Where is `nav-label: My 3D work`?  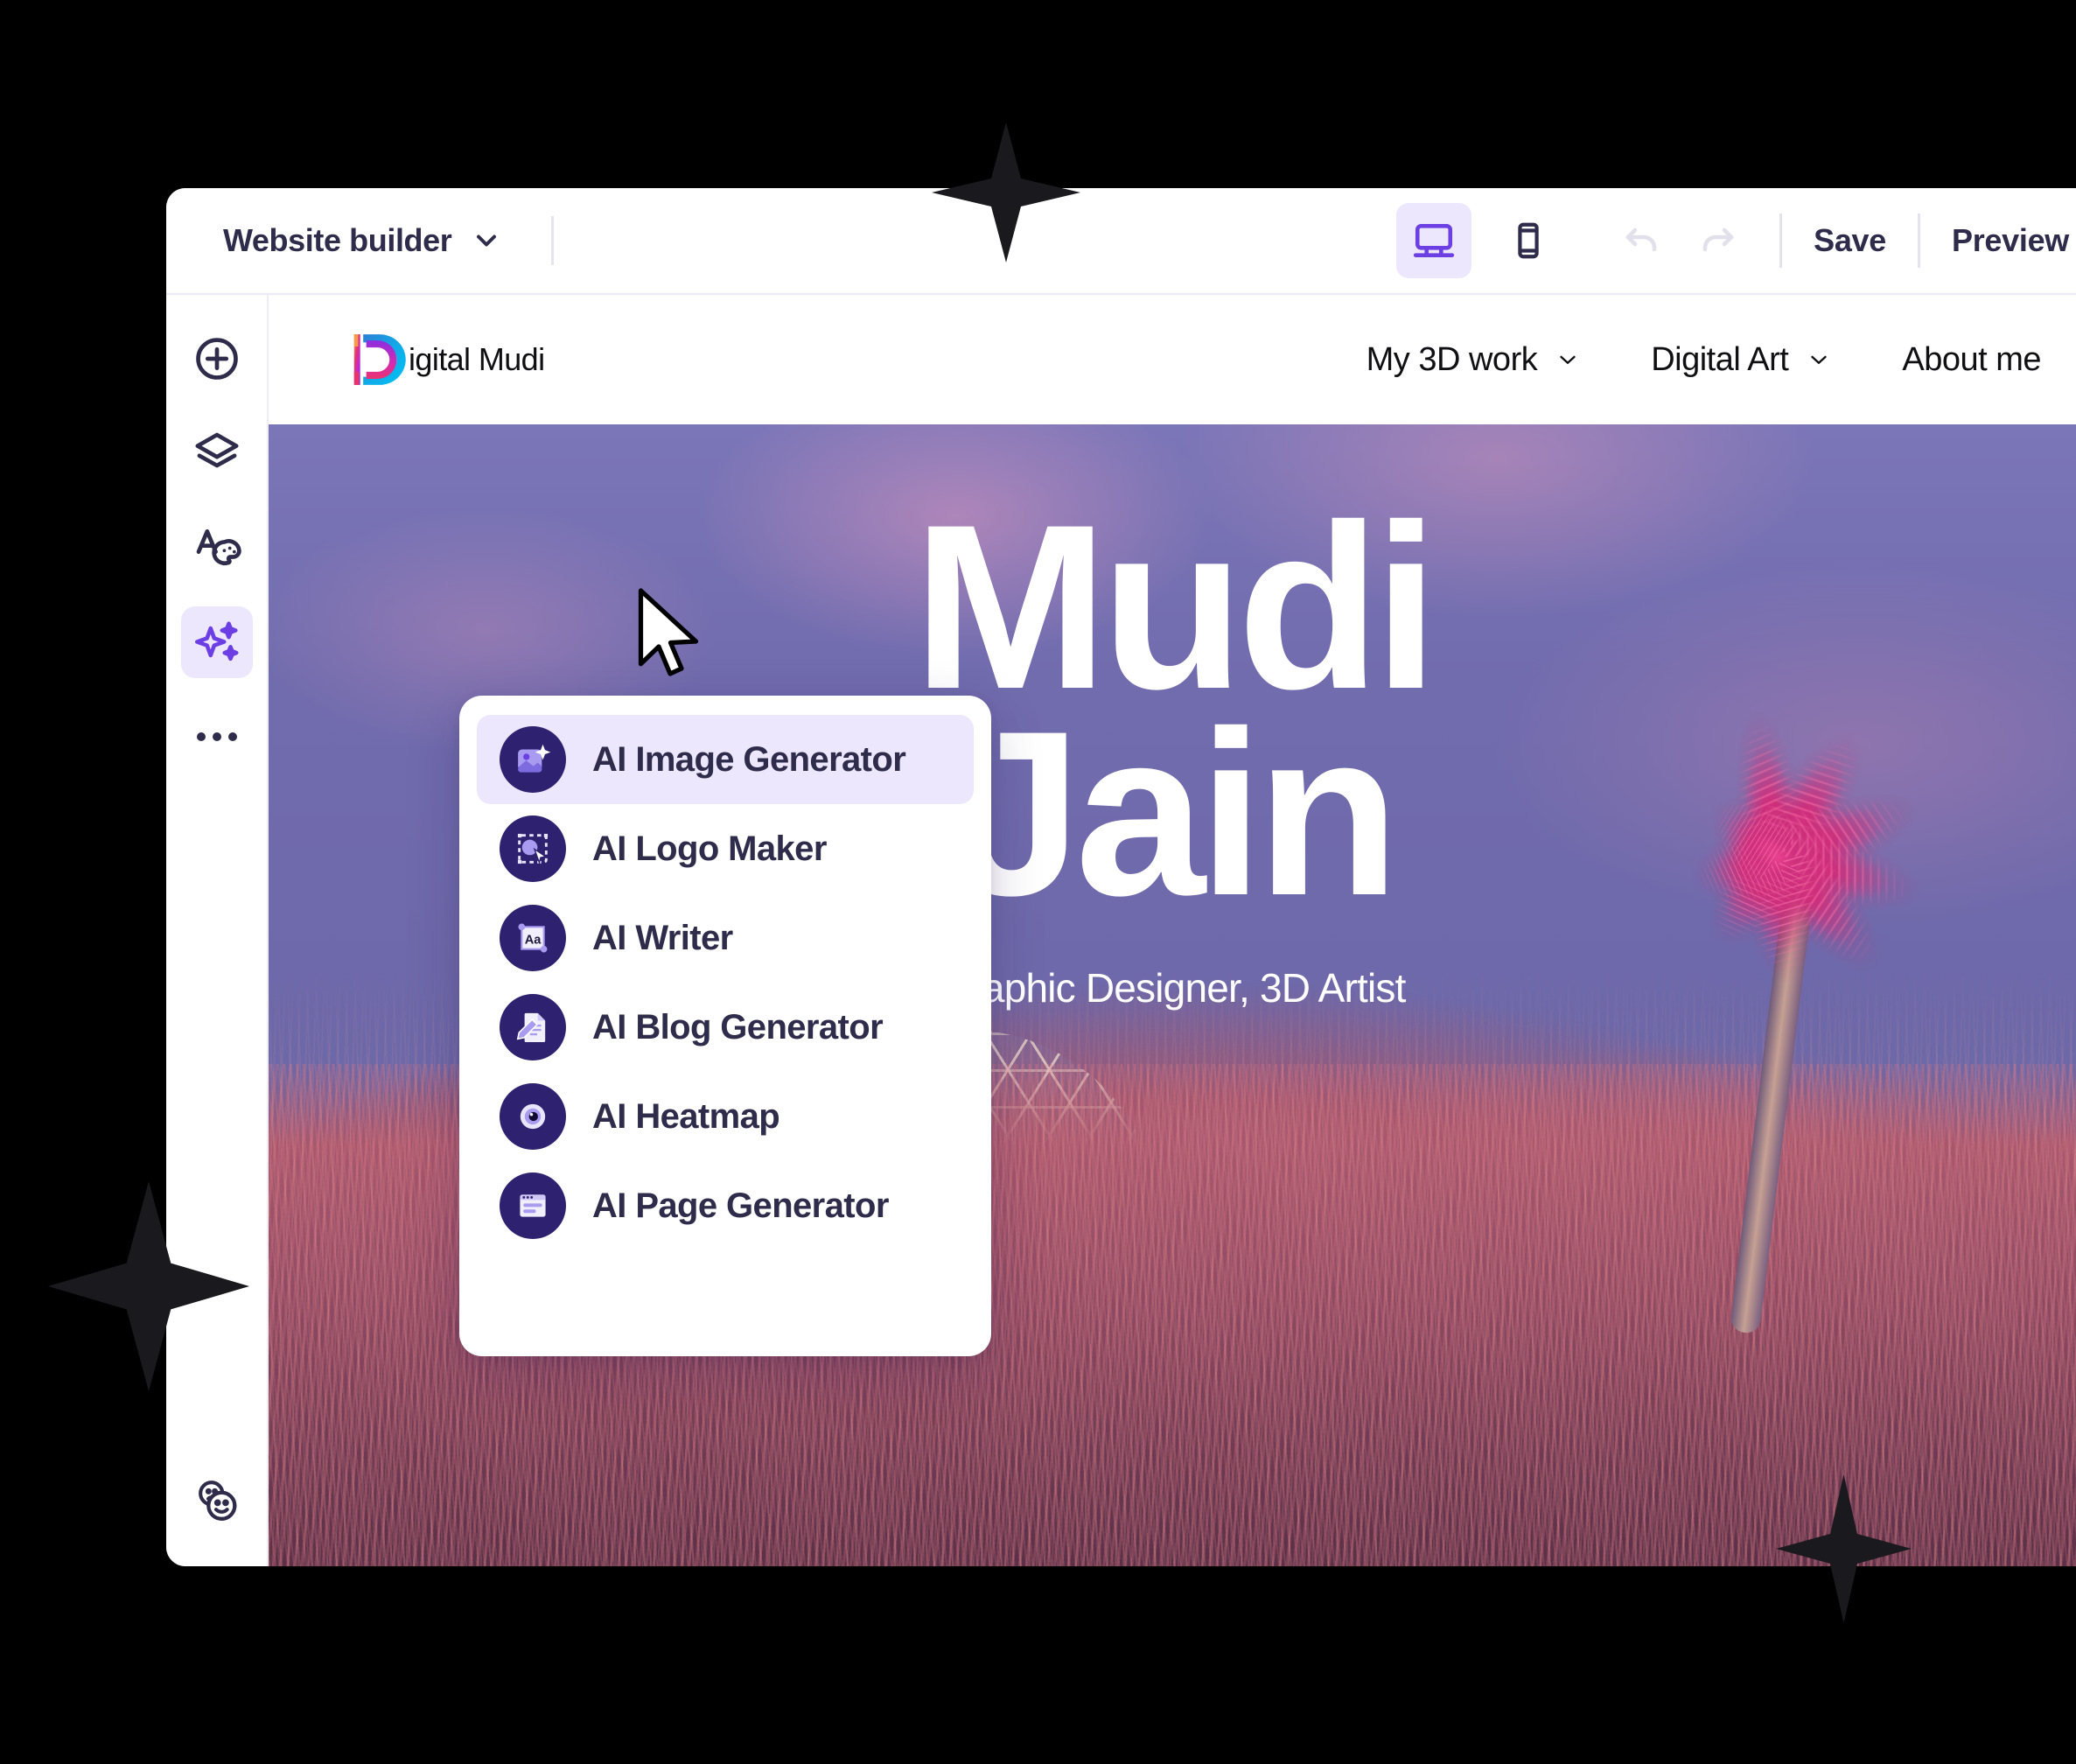 nav-label: My 3D work is located at coordinates (1452, 359).